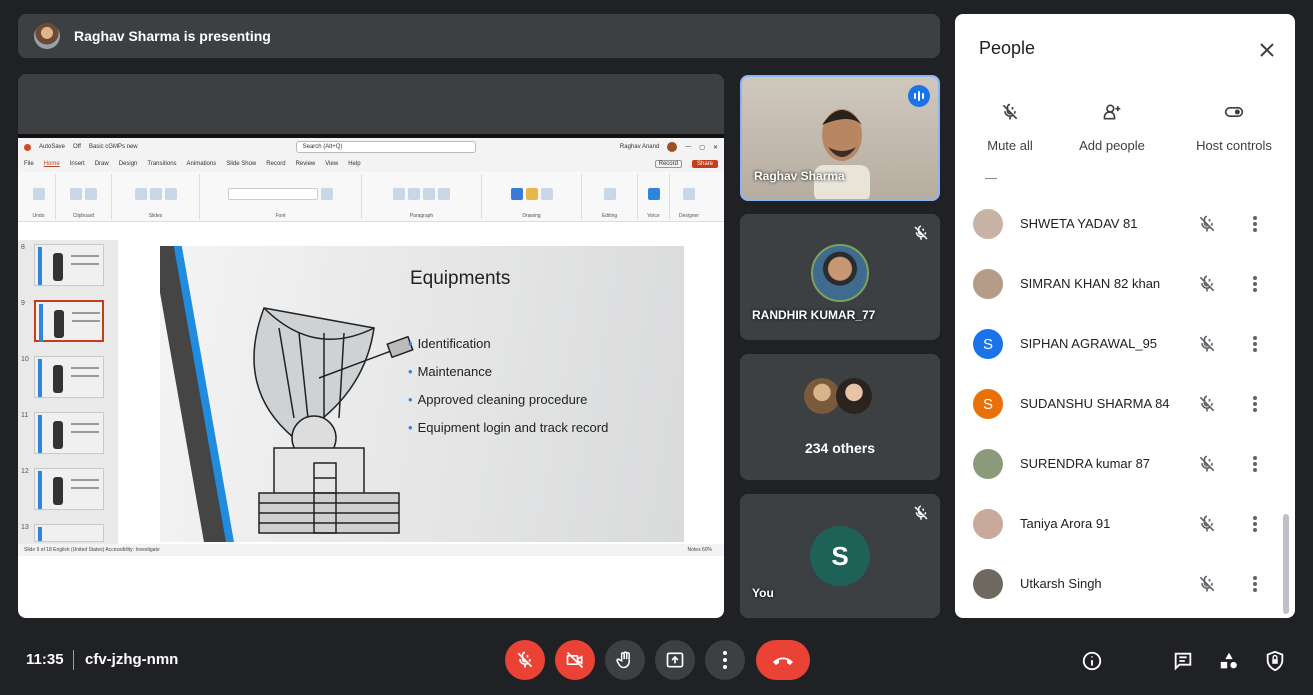  I want to click on presenter-video, so click(842, 154).